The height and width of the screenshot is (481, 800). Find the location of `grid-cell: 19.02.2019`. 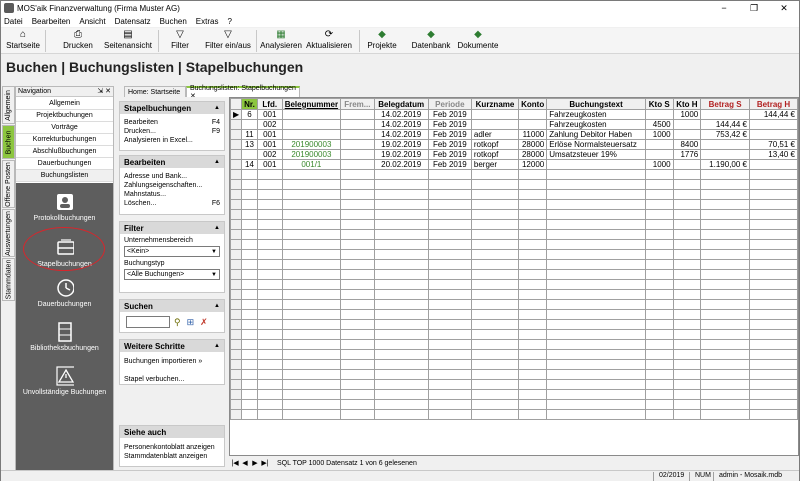

grid-cell: 19.02.2019 is located at coordinates (401, 144).